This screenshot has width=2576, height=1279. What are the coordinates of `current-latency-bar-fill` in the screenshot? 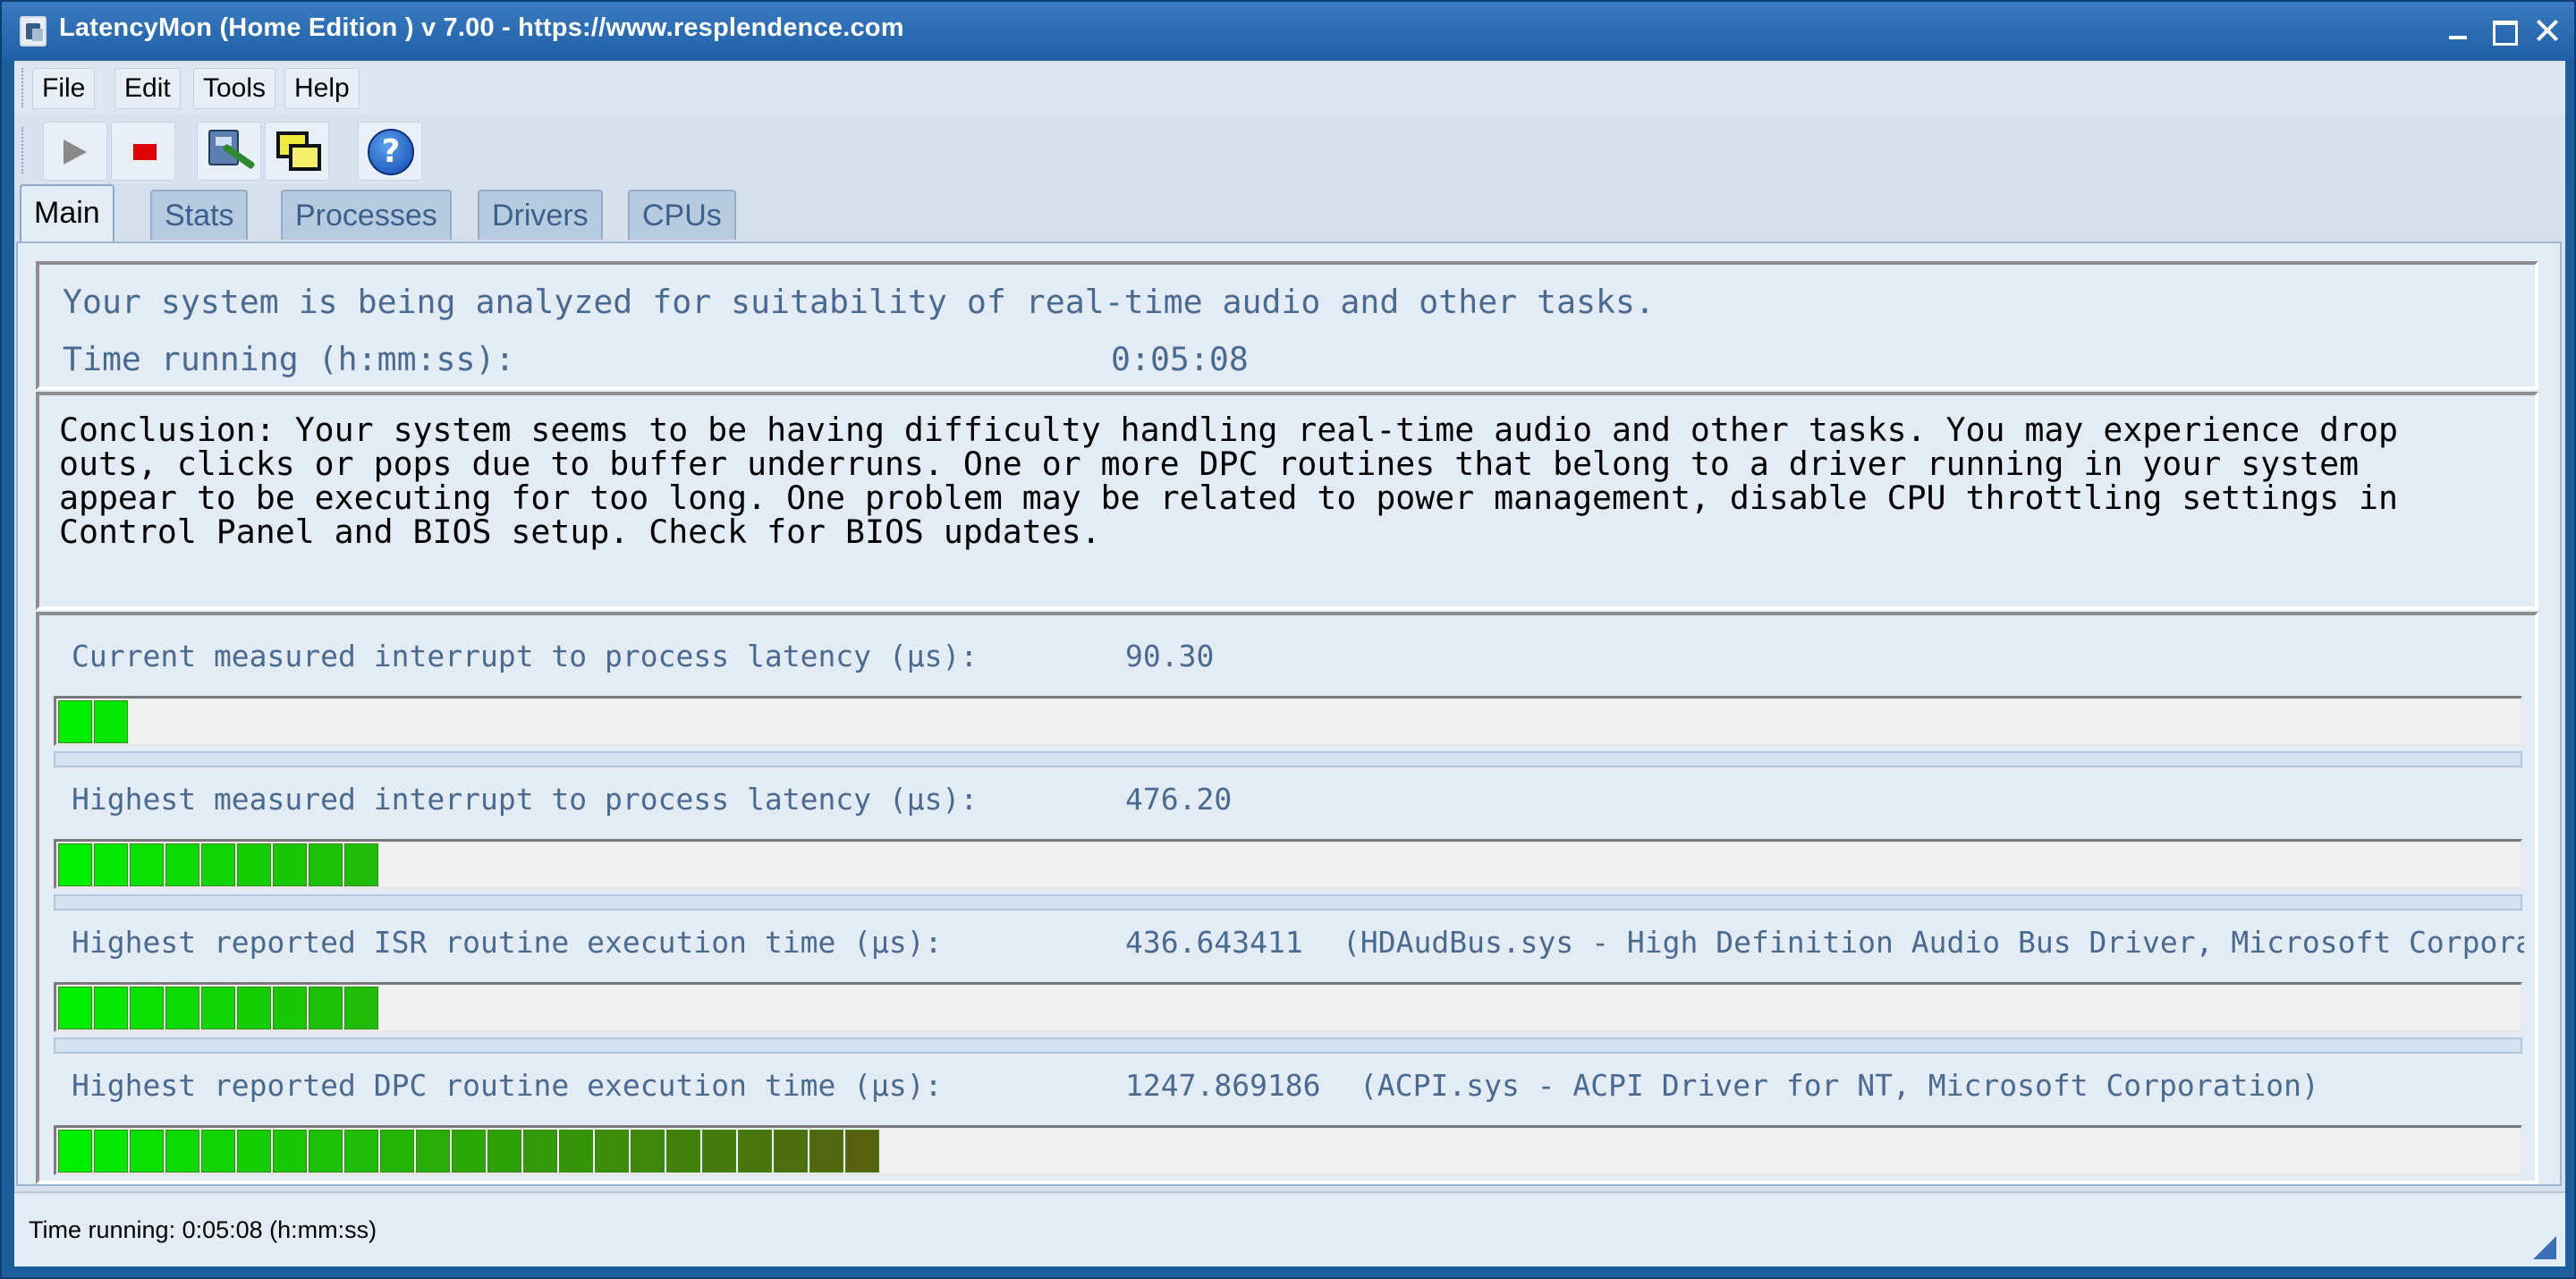 It's located at (94, 722).